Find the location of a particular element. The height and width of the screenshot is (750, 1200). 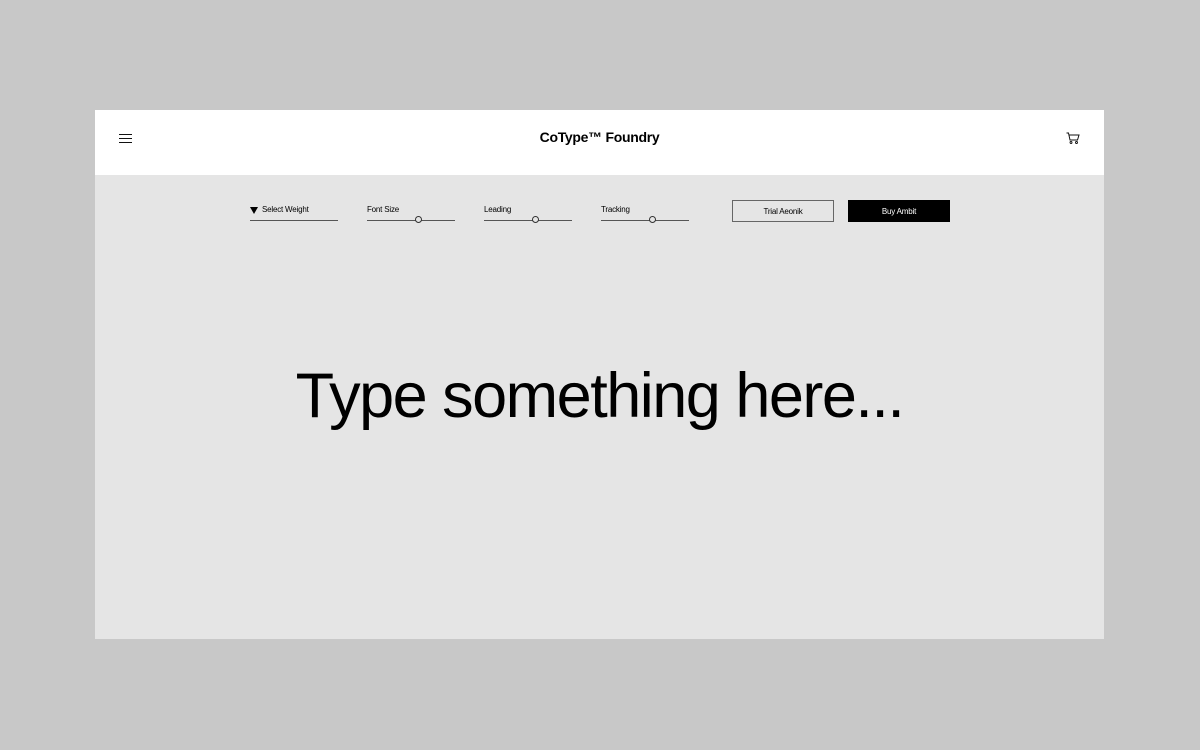

top-header: CoType™ Foundry is located at coordinates (599, 142).